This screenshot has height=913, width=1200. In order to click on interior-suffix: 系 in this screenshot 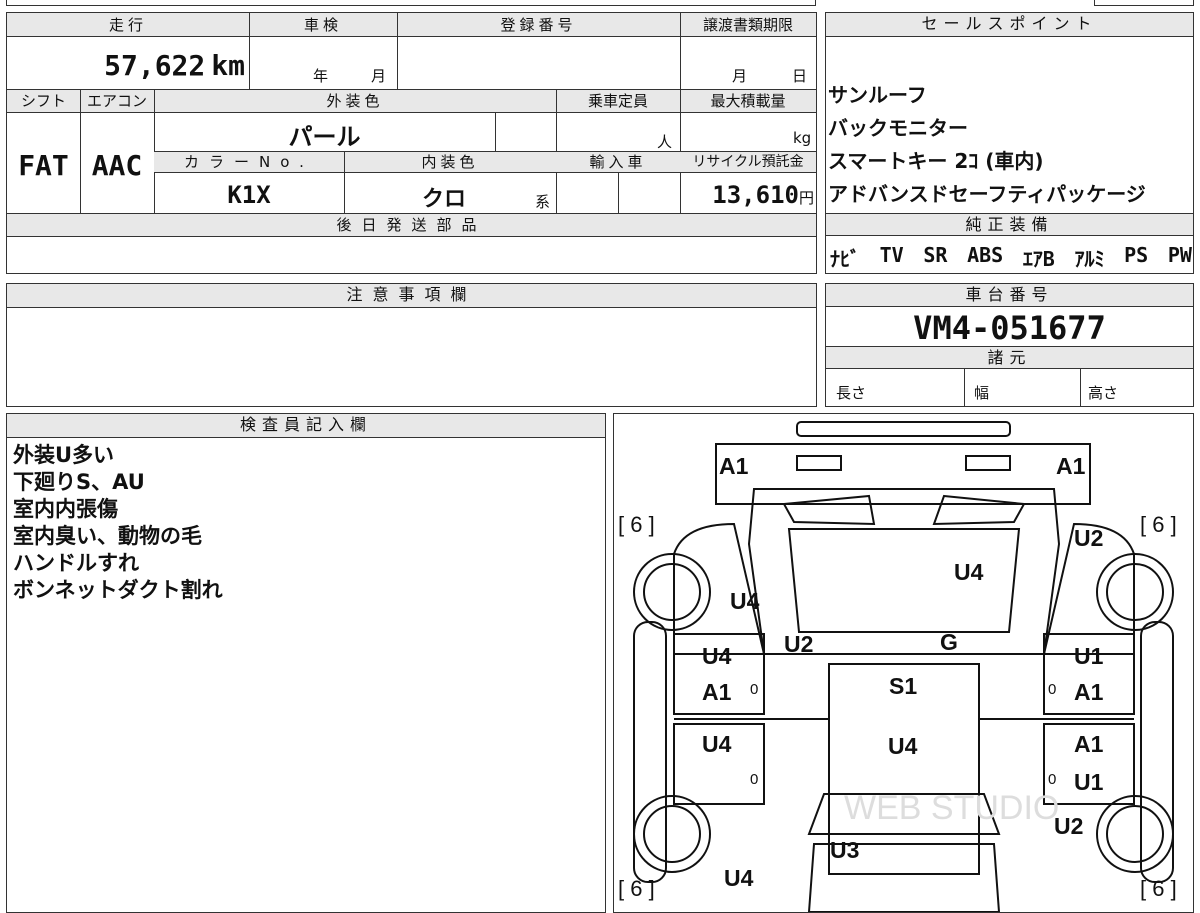, I will do `click(543, 202)`.